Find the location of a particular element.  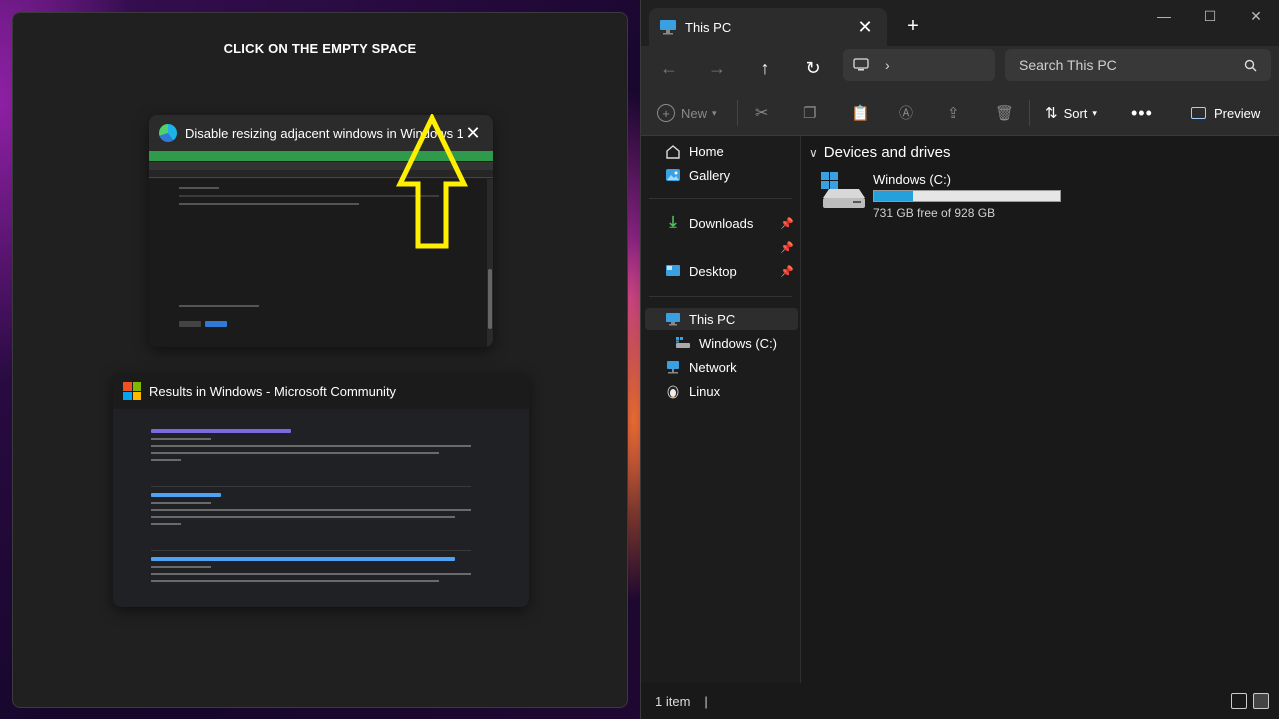

edge-icon is located at coordinates (168, 133).